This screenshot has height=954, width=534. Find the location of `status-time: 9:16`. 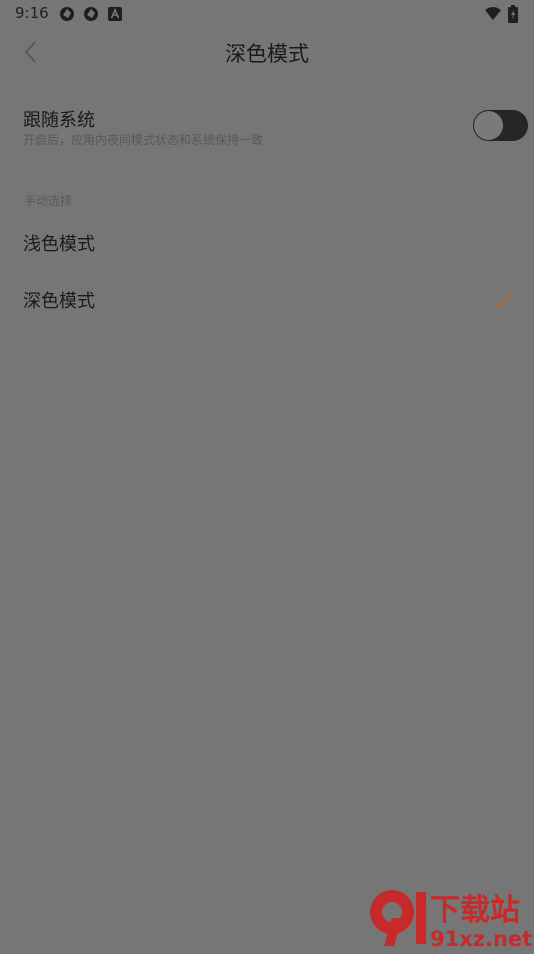

status-time: 9:16 is located at coordinates (32, 13).